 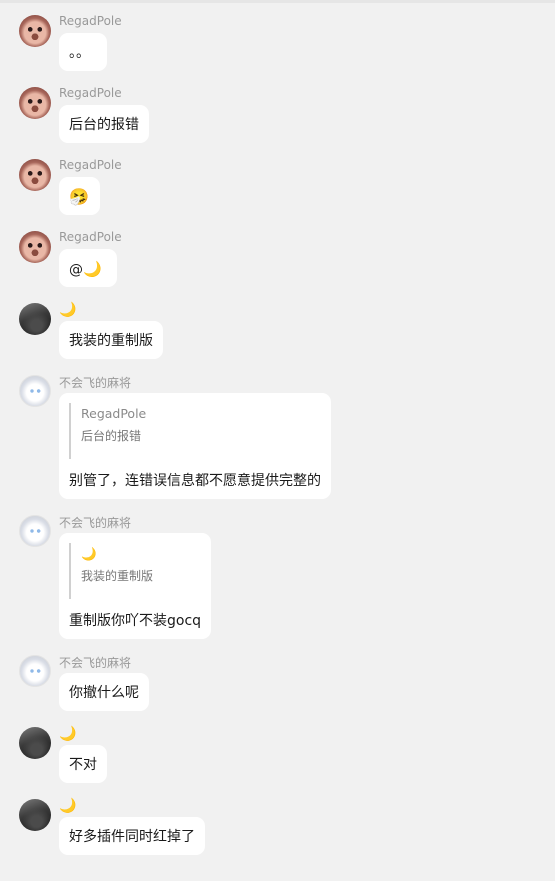 I want to click on message-bubble: @🌙, so click(x=88, y=268).